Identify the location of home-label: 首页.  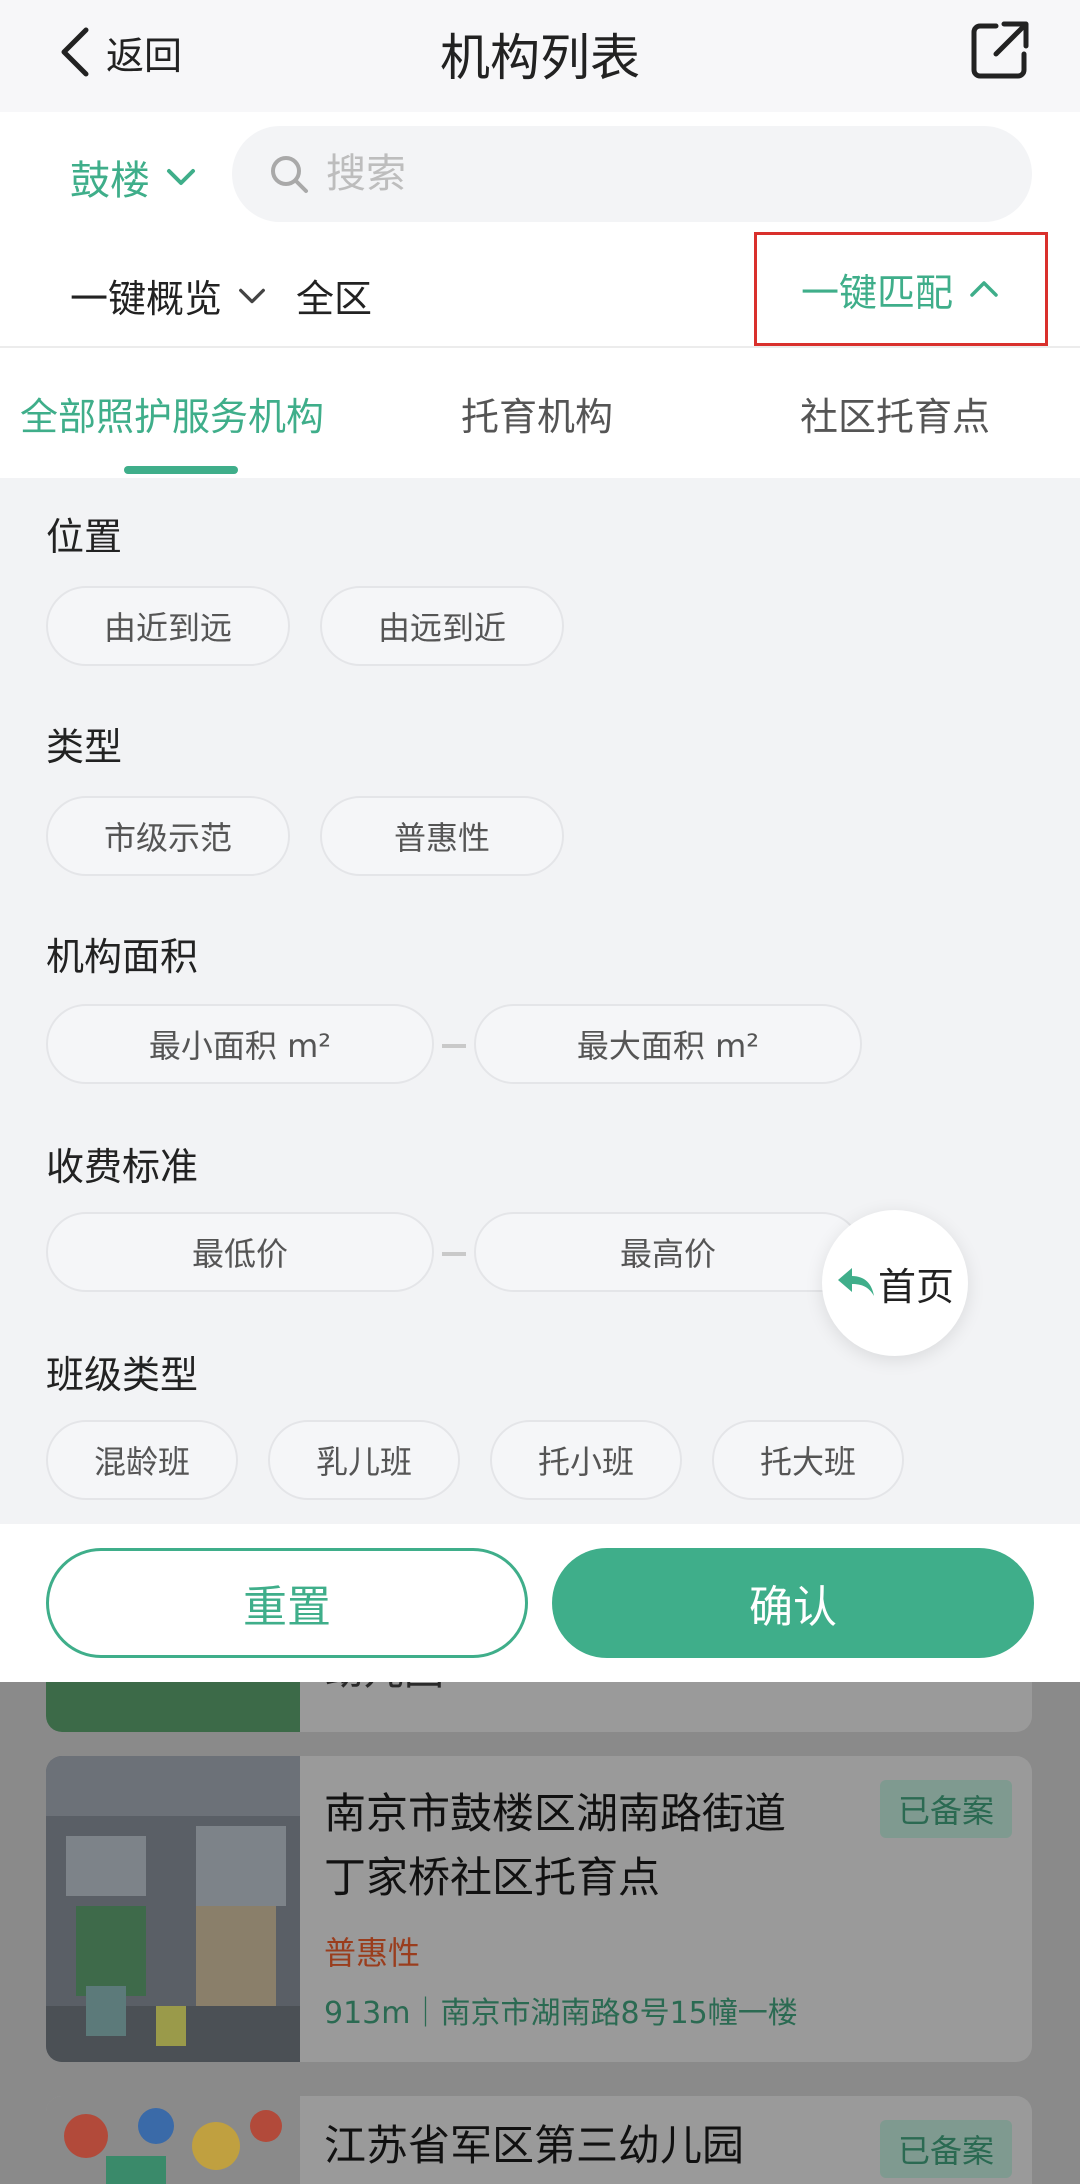
(915, 1286).